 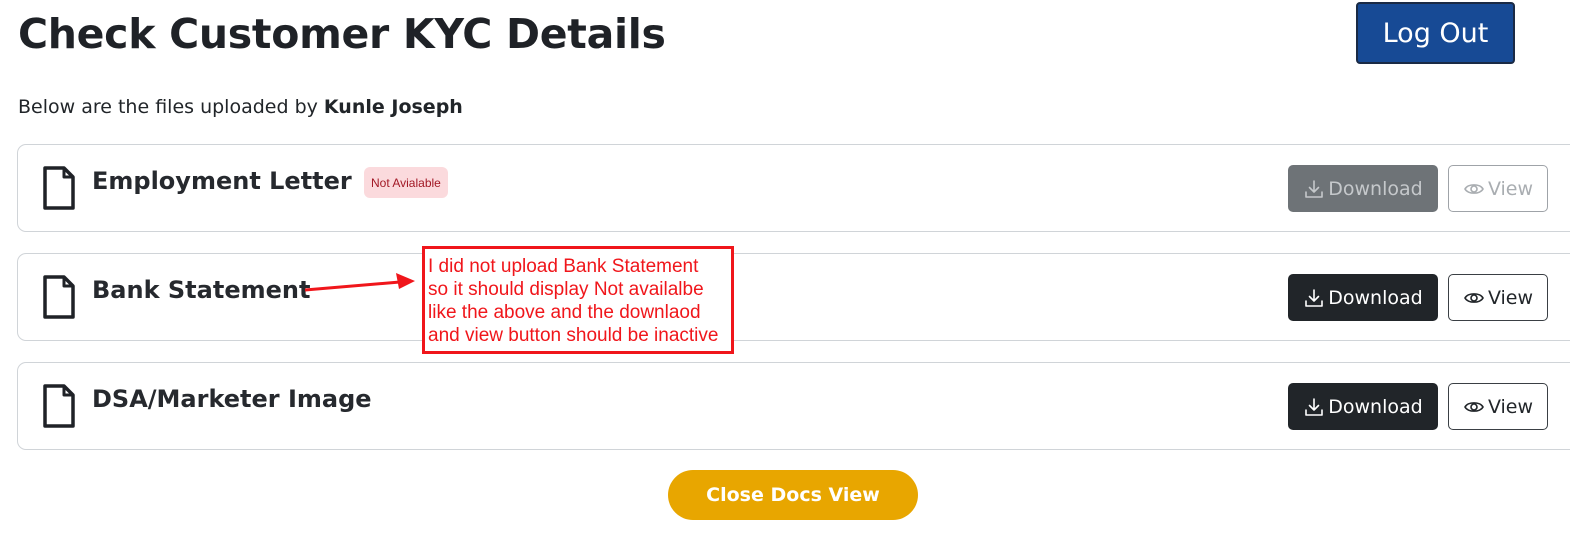 I want to click on intro-label: Below are the files uploaded by, so click(x=171, y=107).